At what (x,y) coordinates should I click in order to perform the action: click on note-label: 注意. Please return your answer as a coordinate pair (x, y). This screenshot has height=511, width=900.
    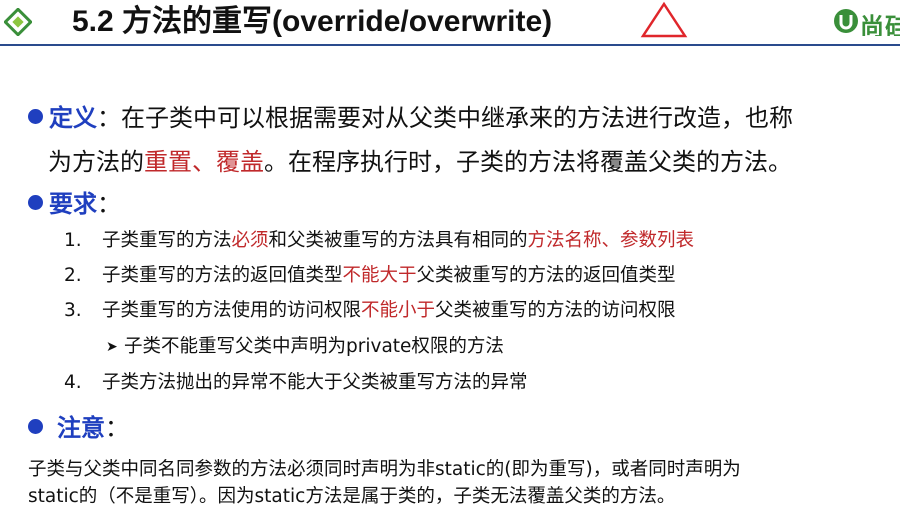
    Looking at the image, I should click on (81, 428).